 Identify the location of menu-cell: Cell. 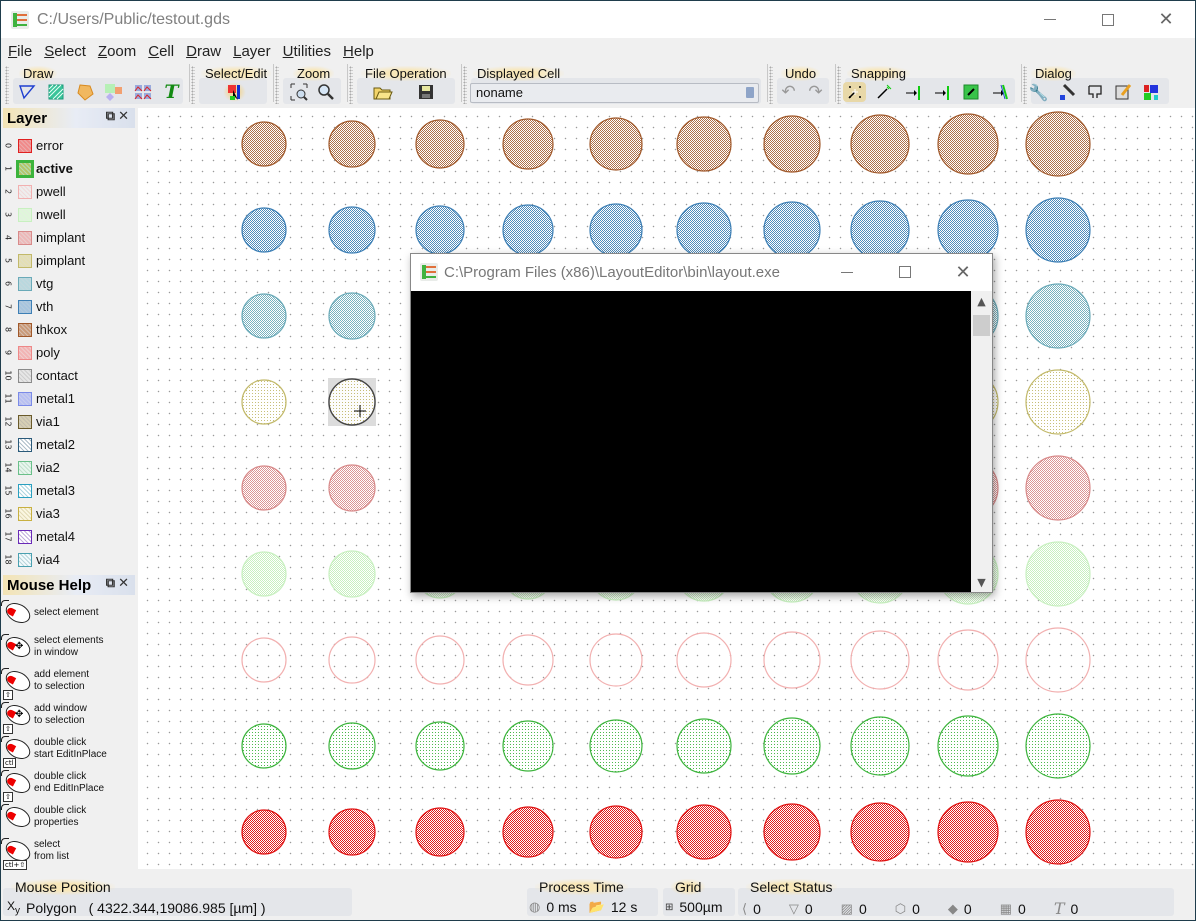
(161, 51).